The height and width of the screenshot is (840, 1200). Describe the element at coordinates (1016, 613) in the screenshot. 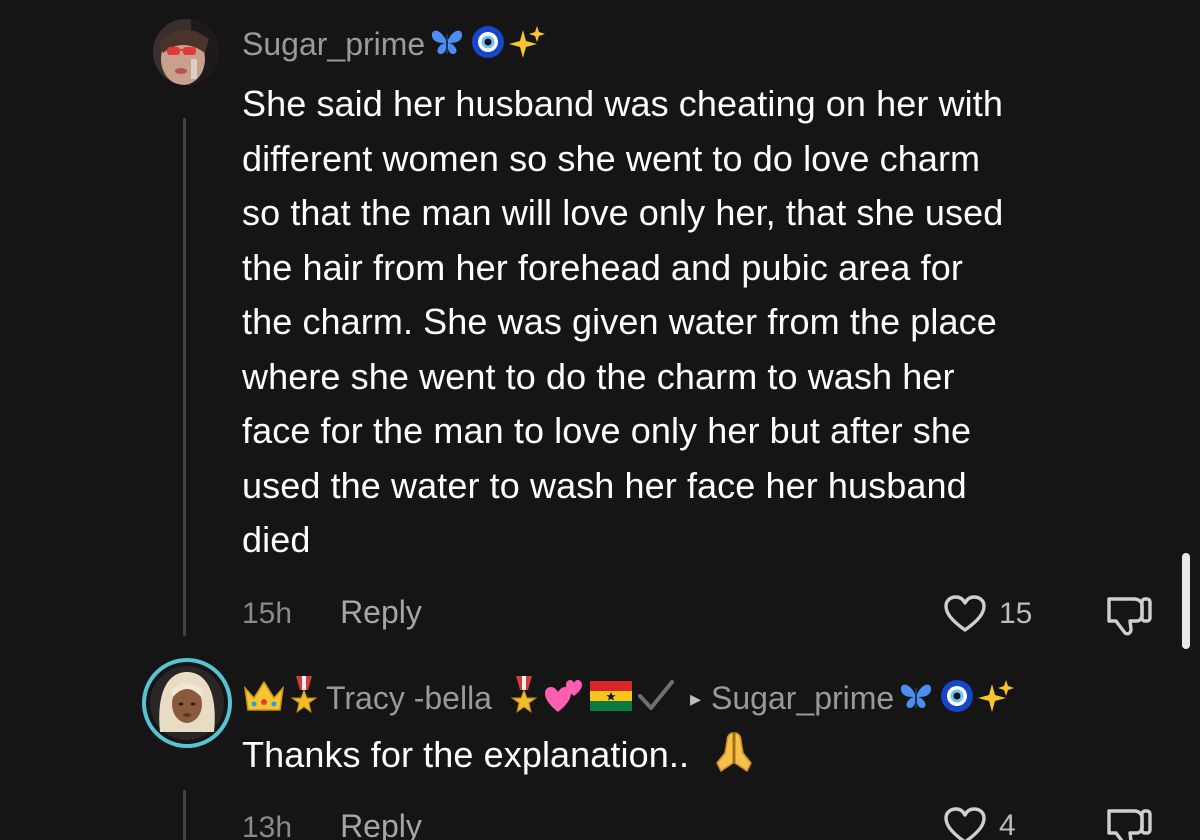

I see `like-count: 15` at that location.